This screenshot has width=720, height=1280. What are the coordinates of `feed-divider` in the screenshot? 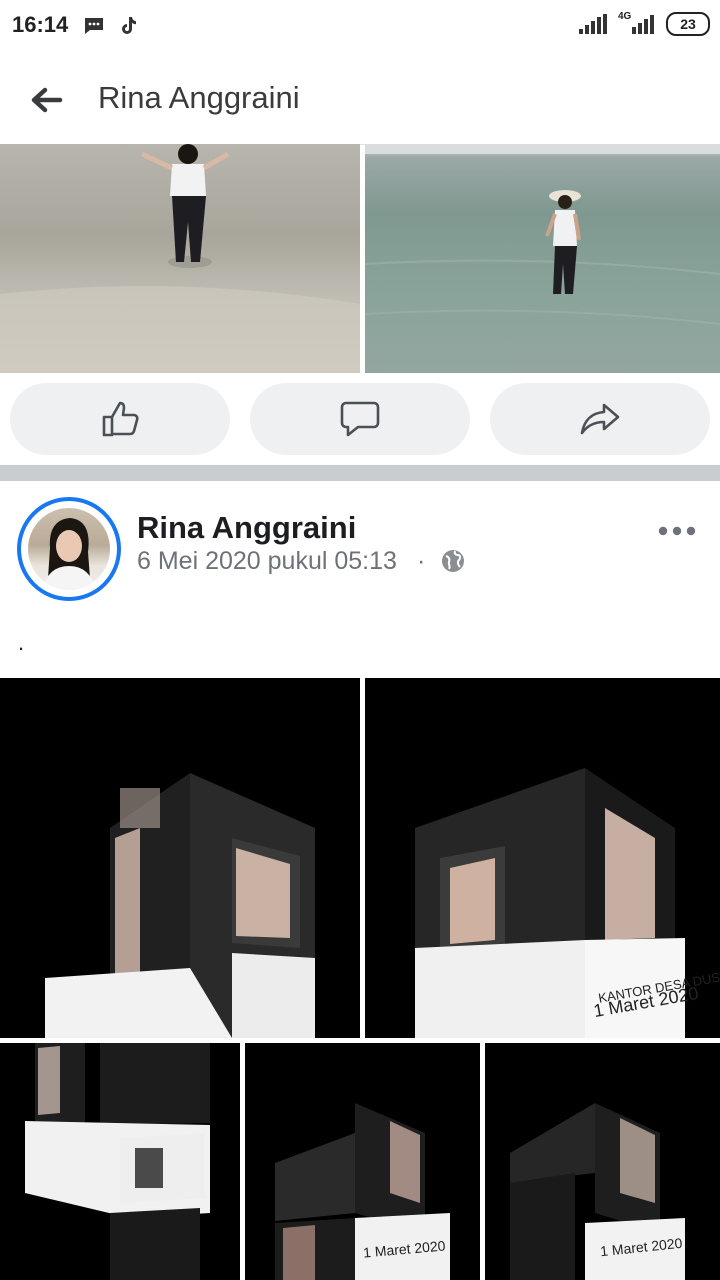 It's located at (360, 473).